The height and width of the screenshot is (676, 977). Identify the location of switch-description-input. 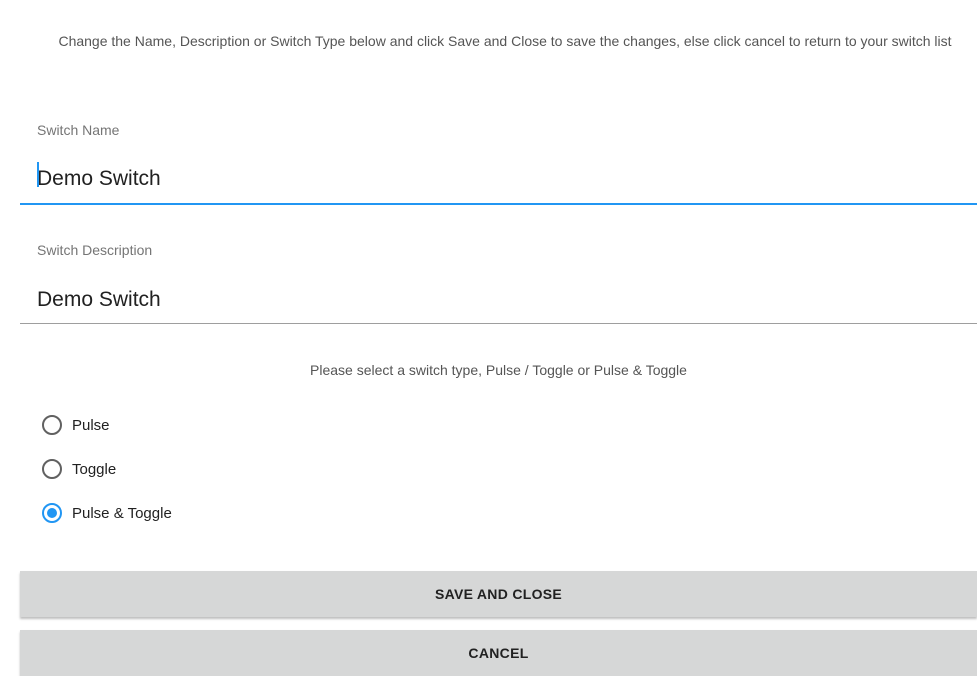
(498, 300).